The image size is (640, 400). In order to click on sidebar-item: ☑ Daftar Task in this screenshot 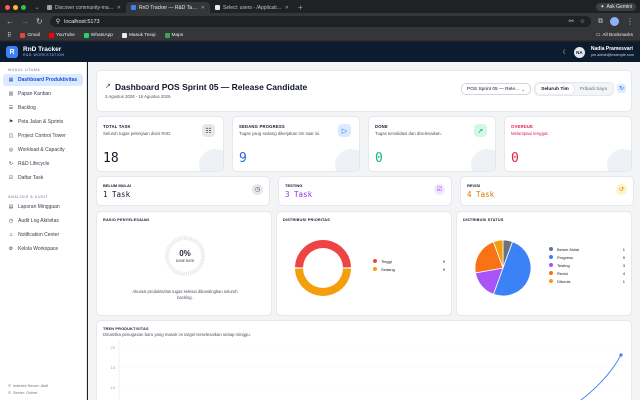, I will do `click(43, 178)`.